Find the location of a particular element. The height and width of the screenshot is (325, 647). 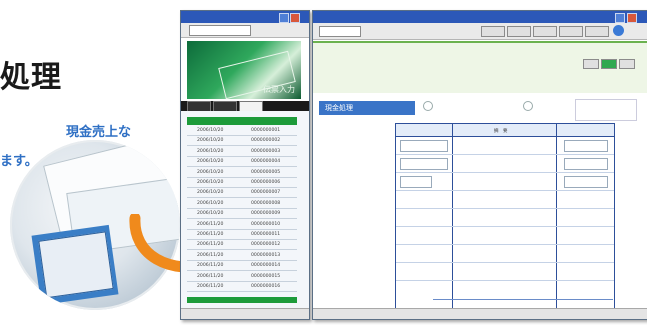

list-item-number: 0000000014 is located at coordinates (266, 266).